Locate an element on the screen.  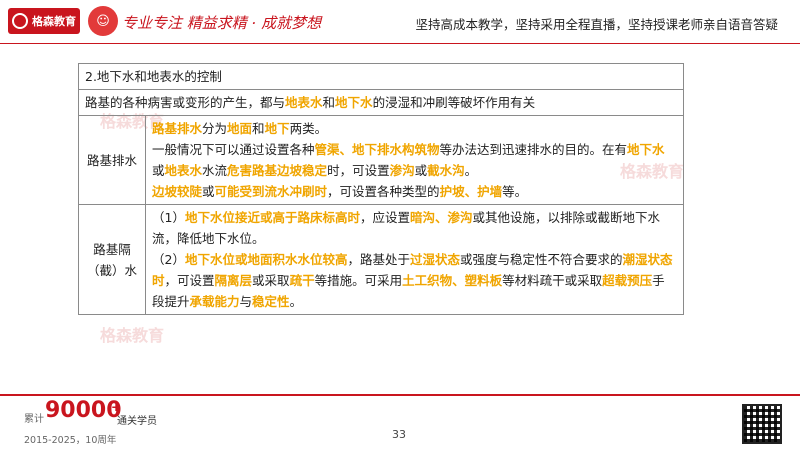
header-motto: 坚持高成本教学，坚持采用全程直播，坚持授课老师亲自语音答疑 is located at coordinates (596, 24).